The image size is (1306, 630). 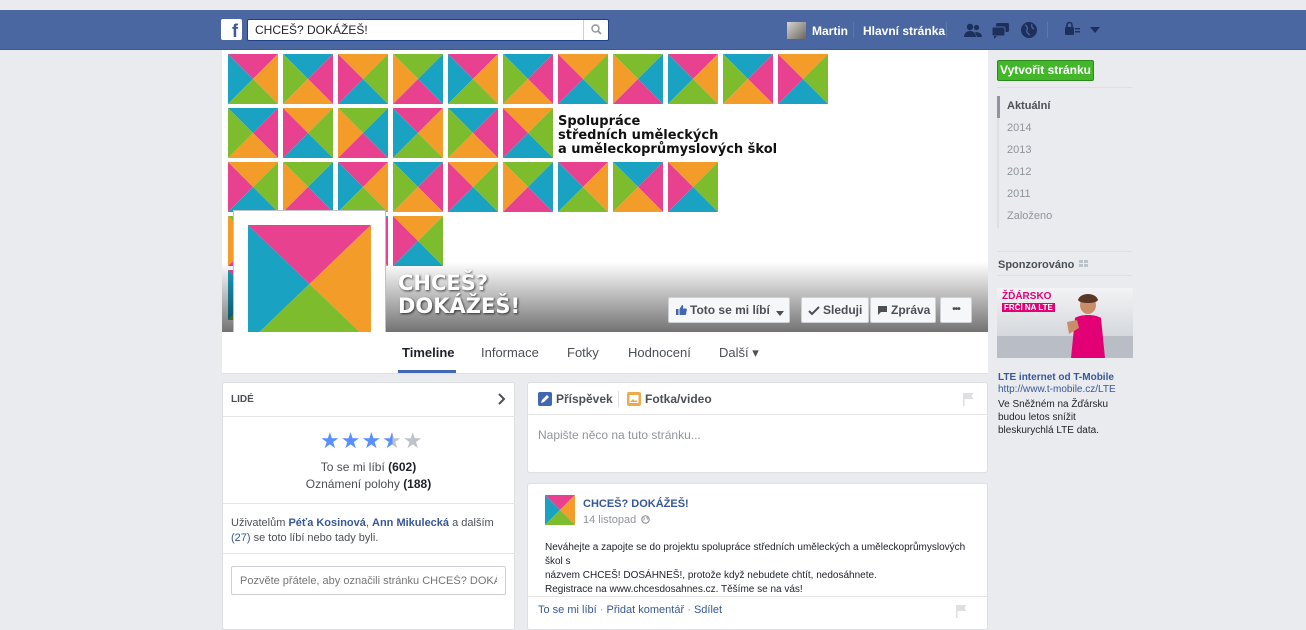 I want to click on chevron-down-icon, so click(x=780, y=313).